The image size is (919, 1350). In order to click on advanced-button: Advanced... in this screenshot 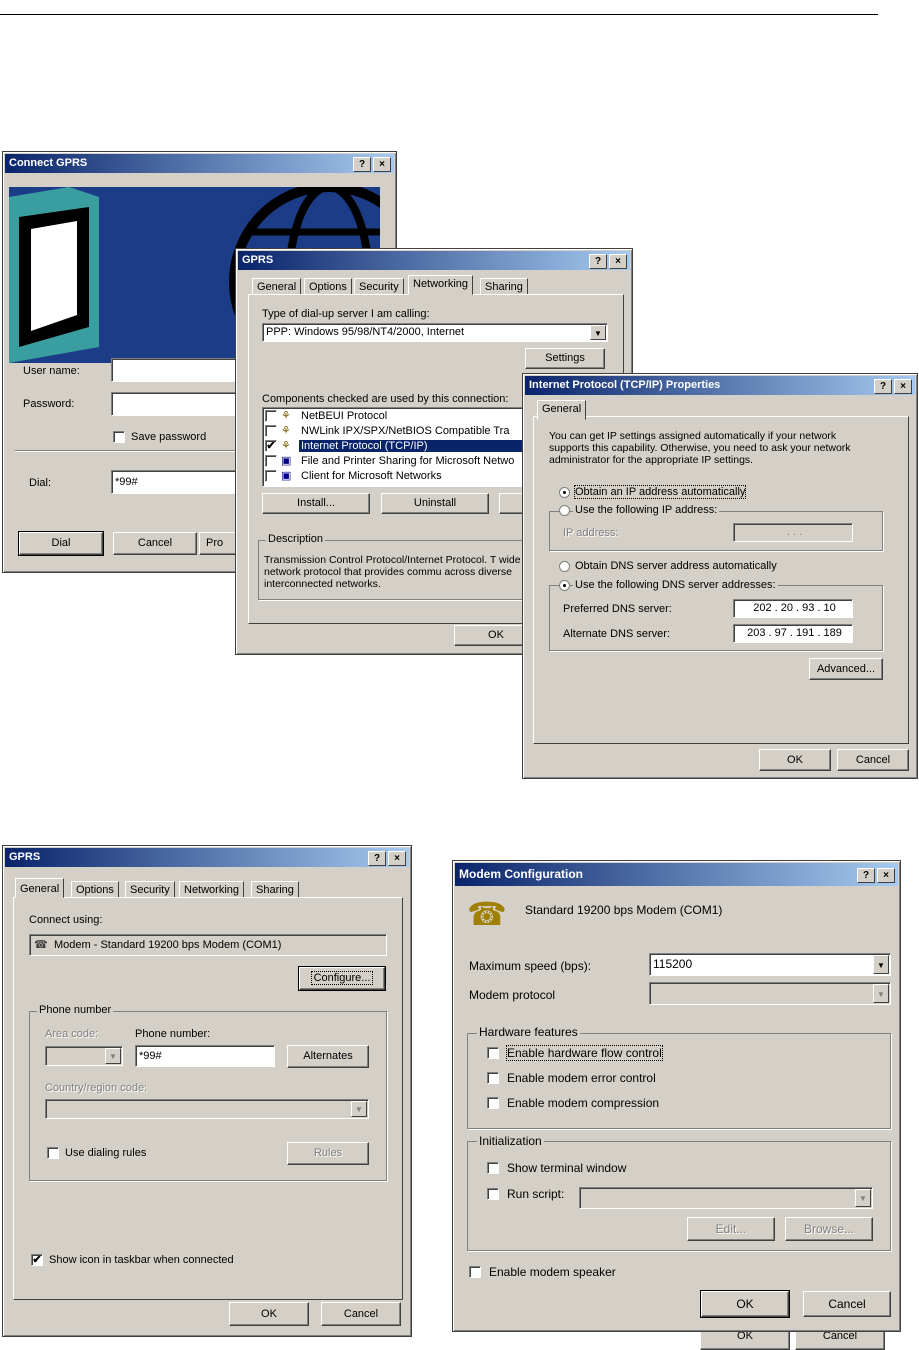, I will do `click(846, 669)`.